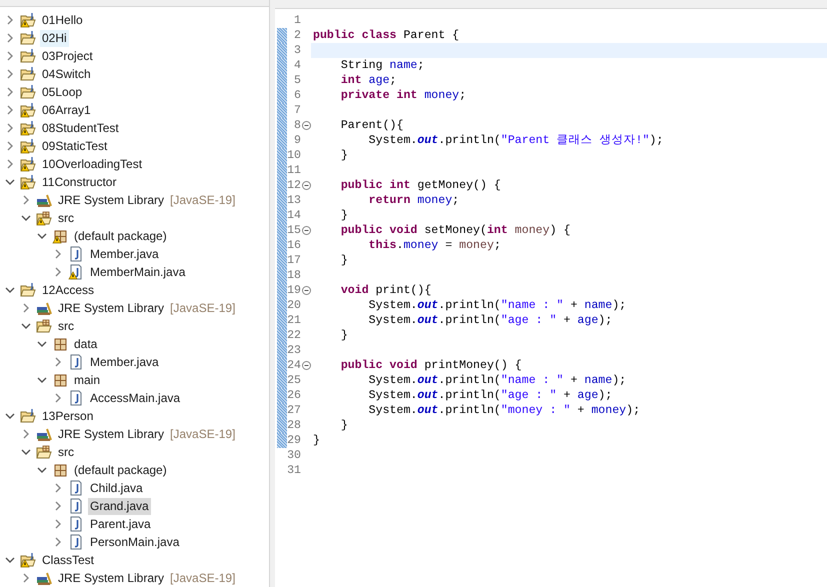 The width and height of the screenshot is (827, 587). I want to click on code-line: private int money;, so click(403, 95).